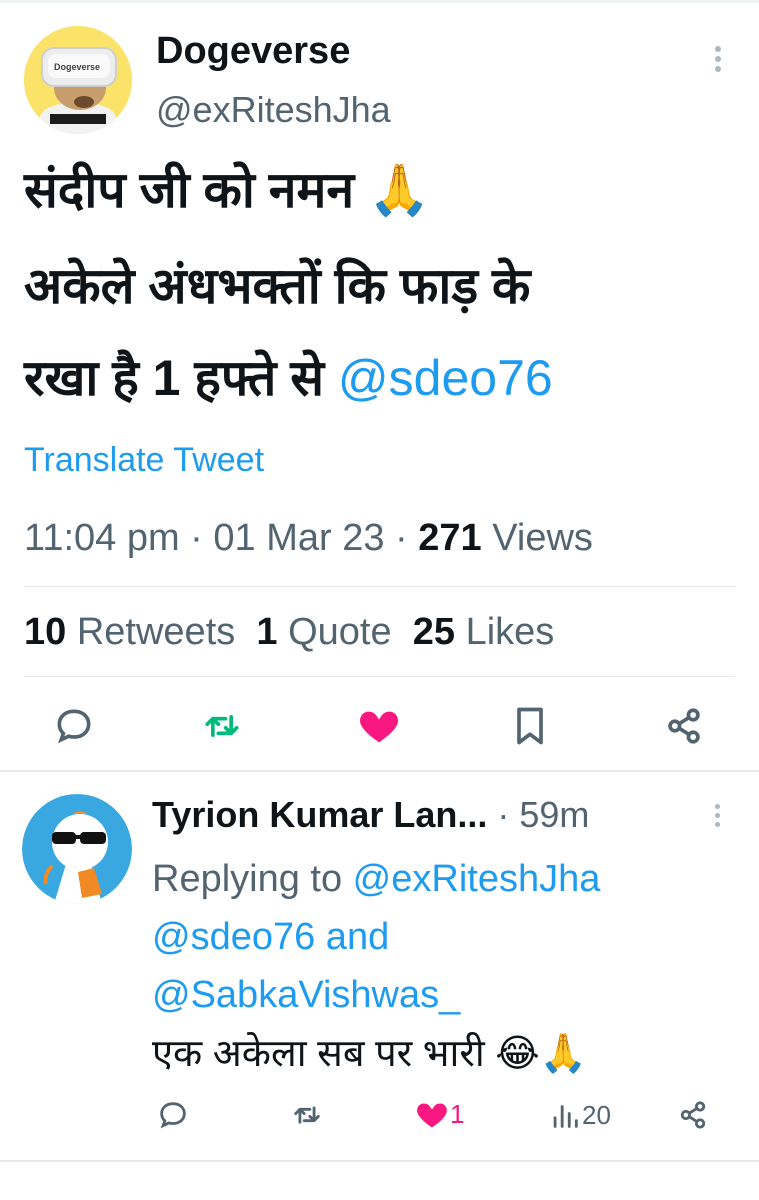 This screenshot has width=759, height=1200. Describe the element at coordinates (227, 190) in the screenshot. I see `tweet-text-line1: संदीप जी को नमन 🙏` at that location.